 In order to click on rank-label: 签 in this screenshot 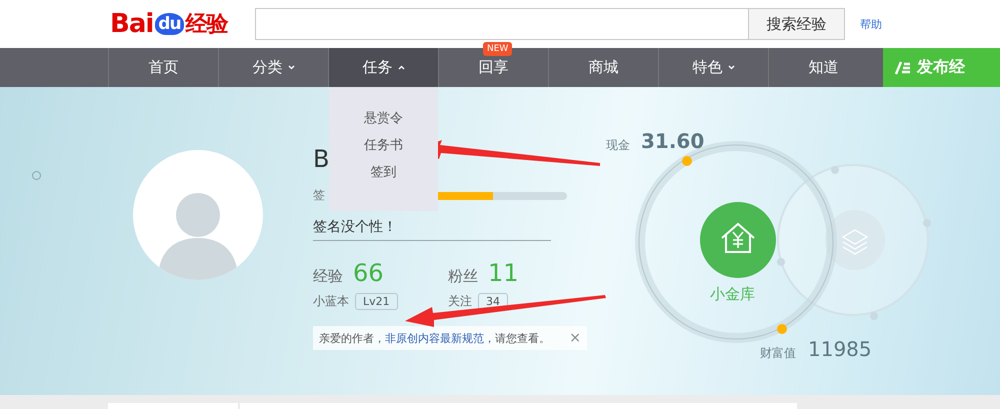, I will do `click(319, 195)`.